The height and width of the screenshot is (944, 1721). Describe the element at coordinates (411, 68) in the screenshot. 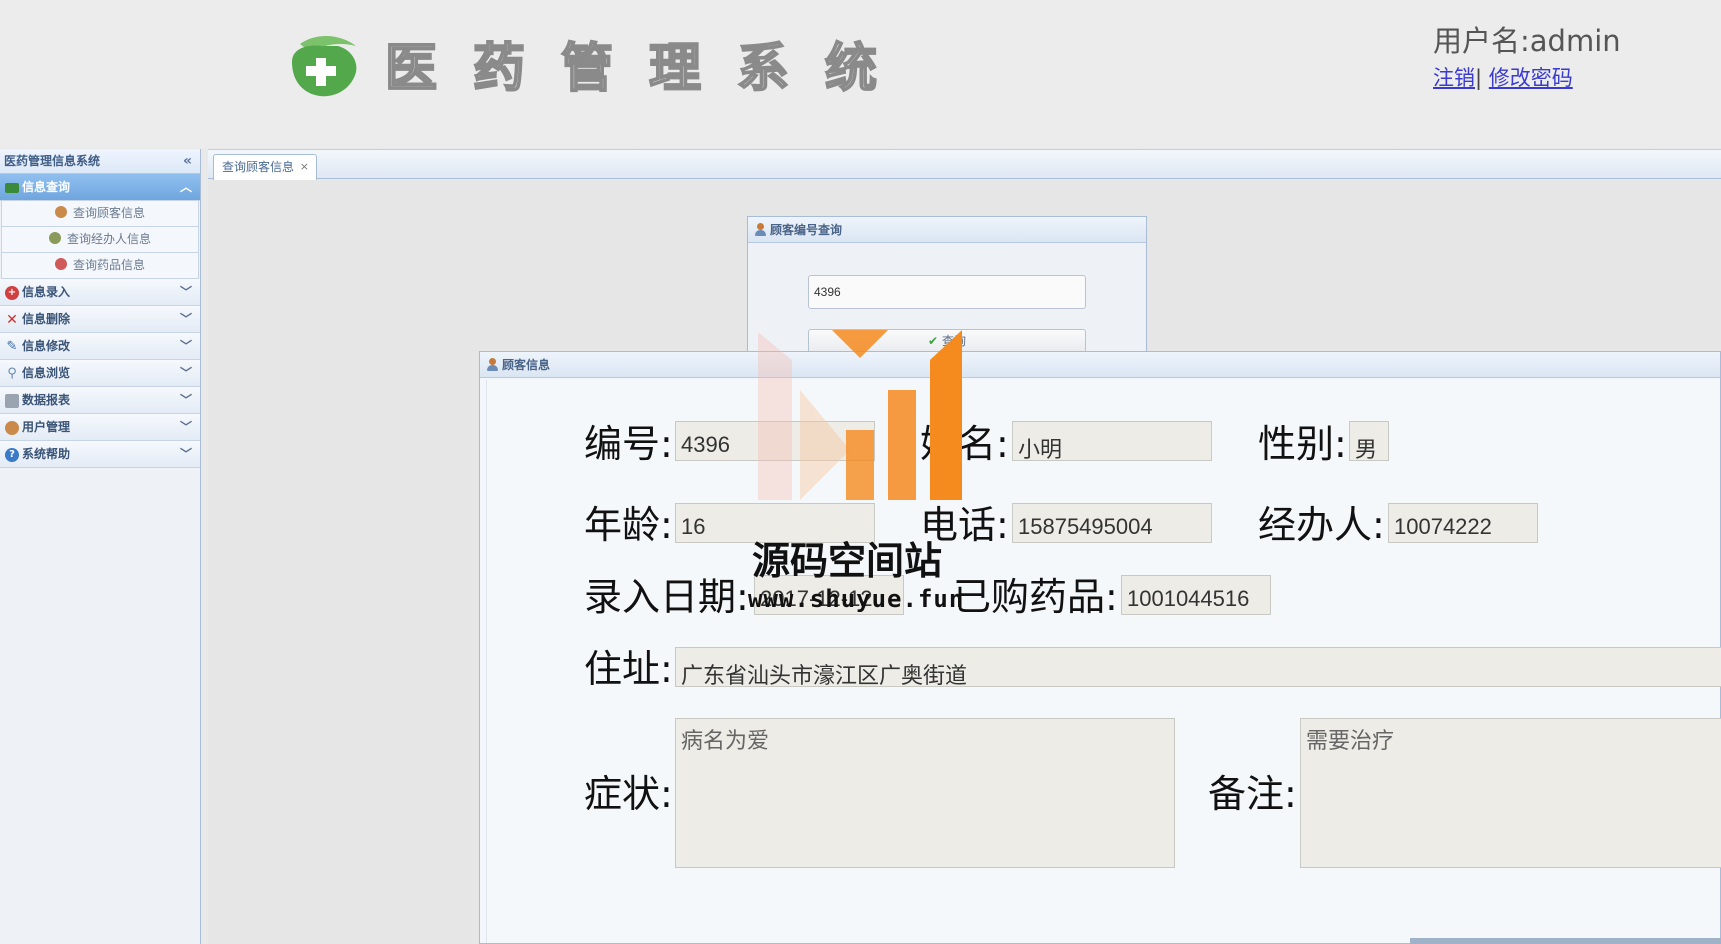

I see `logo-text-char: 医` at that location.